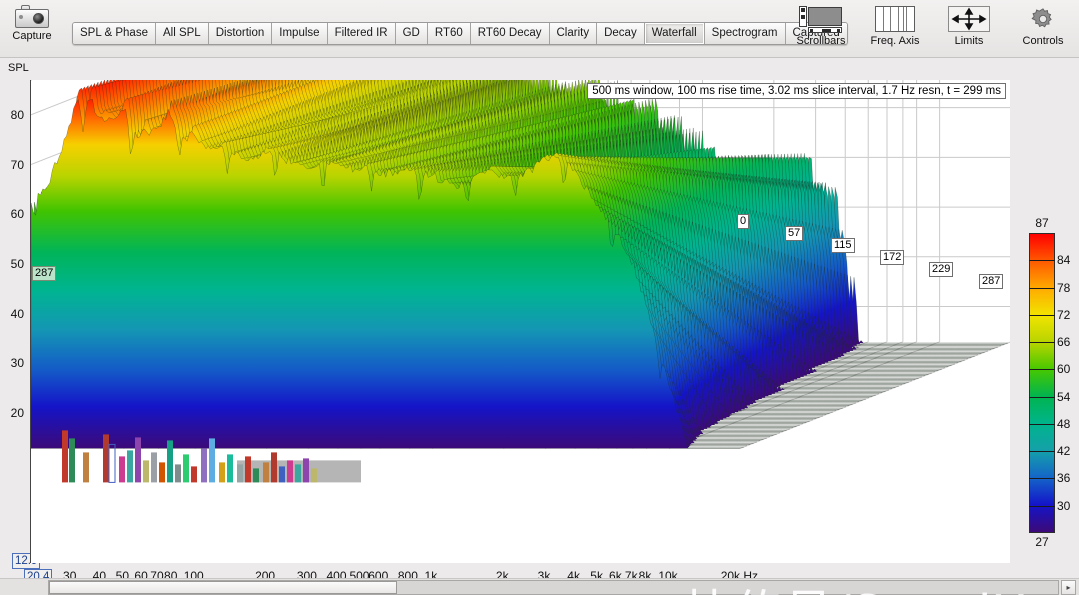 This screenshot has height=595, width=1079. Describe the element at coordinates (1064, 423) in the screenshot. I see `colorbar-tick-48: 48` at that location.